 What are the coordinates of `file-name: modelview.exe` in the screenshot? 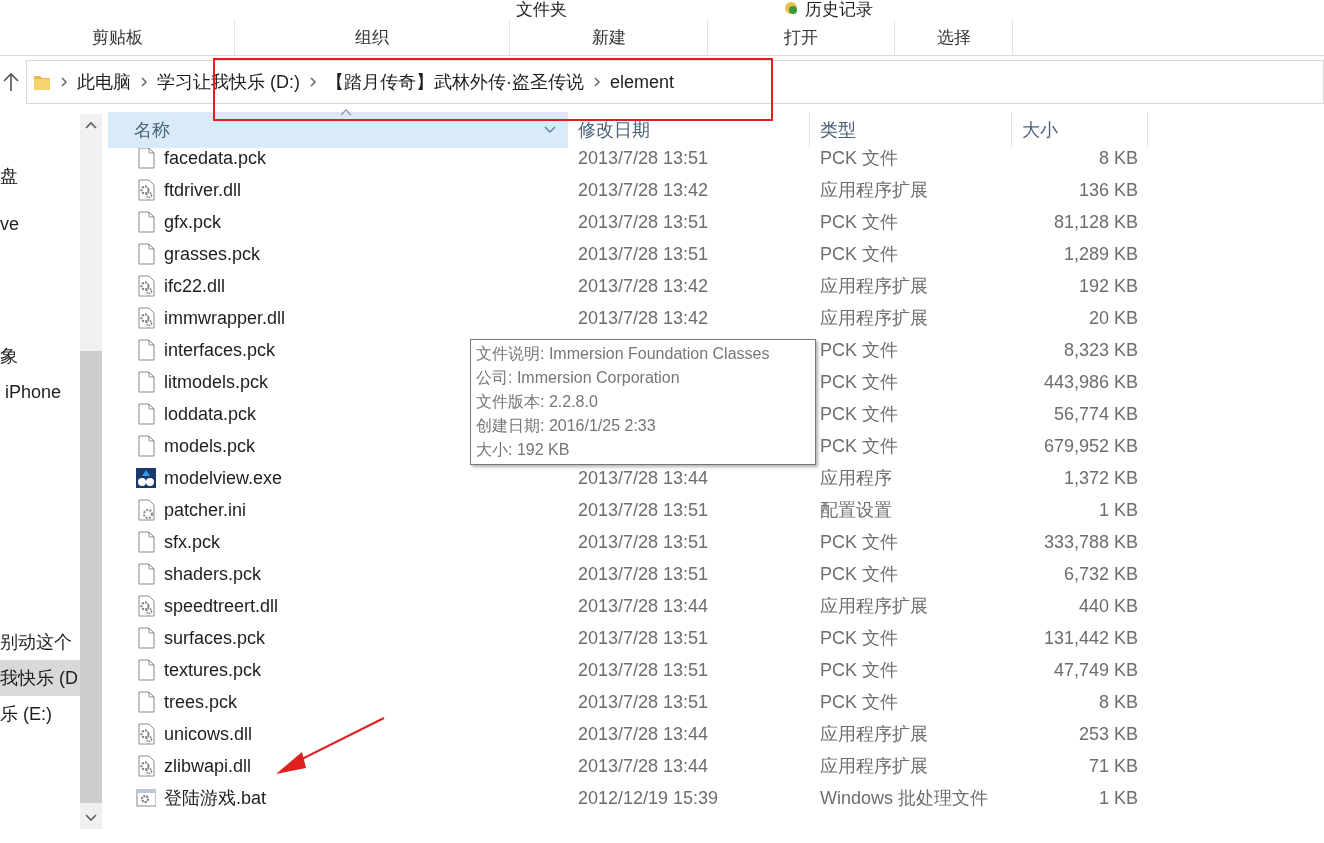 It's located at (223, 478).